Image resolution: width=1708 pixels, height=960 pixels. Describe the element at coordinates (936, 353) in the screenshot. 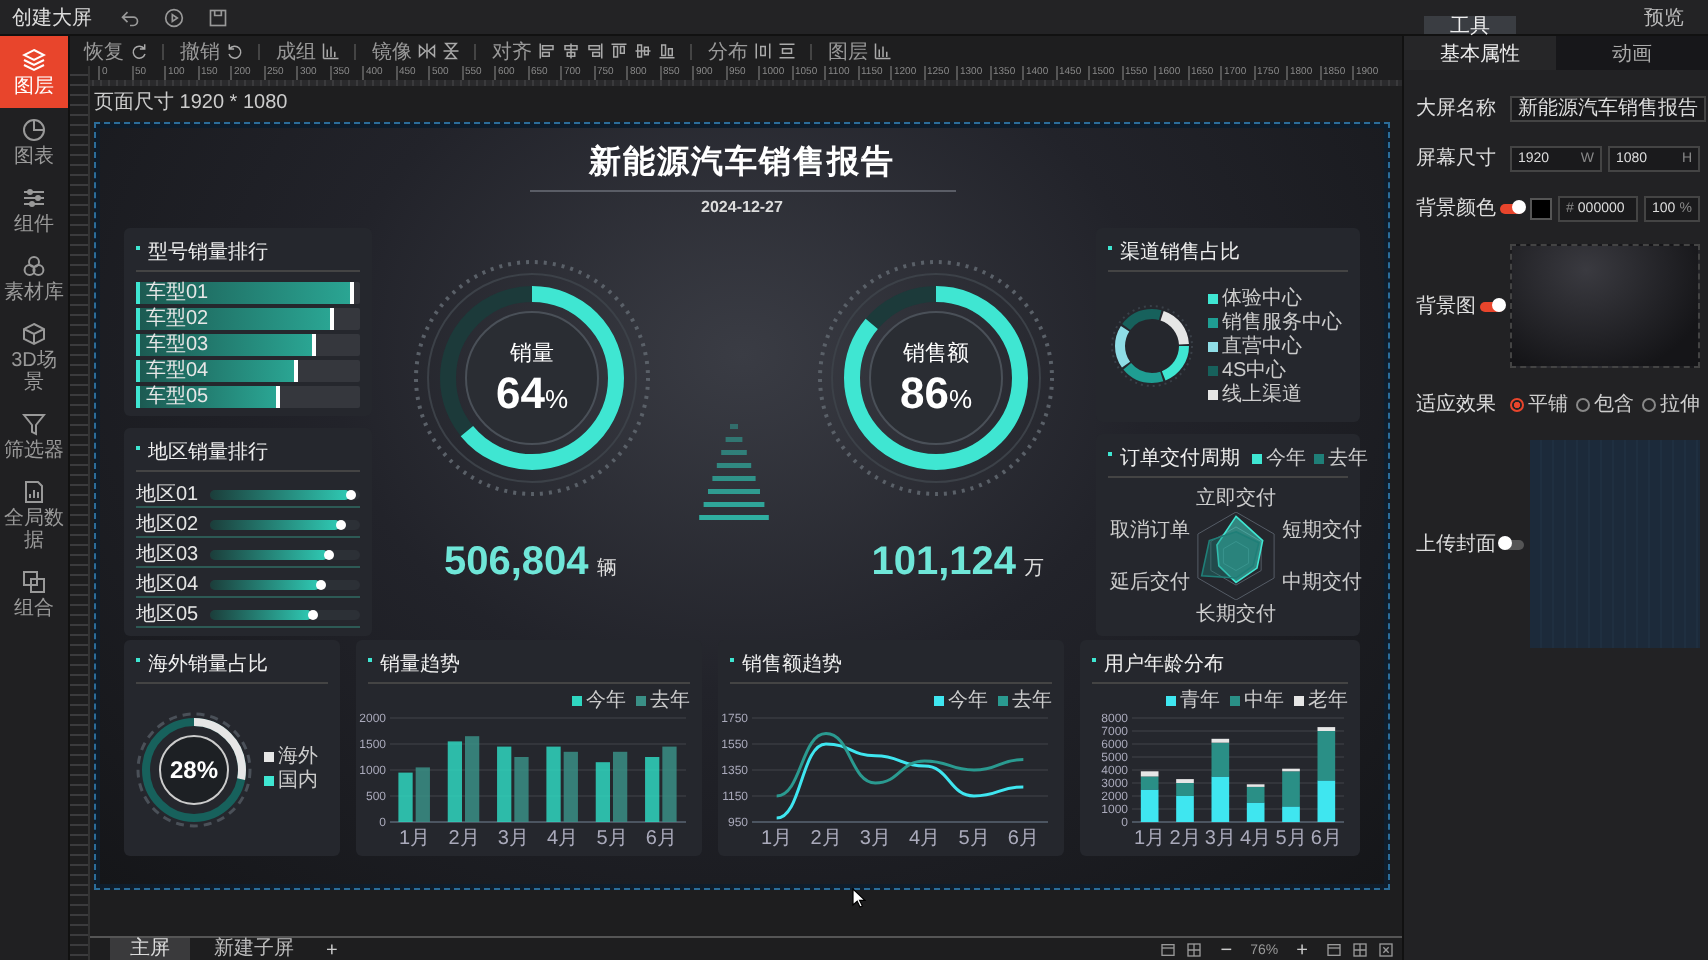

I see `gauge-label: 销售额` at that location.